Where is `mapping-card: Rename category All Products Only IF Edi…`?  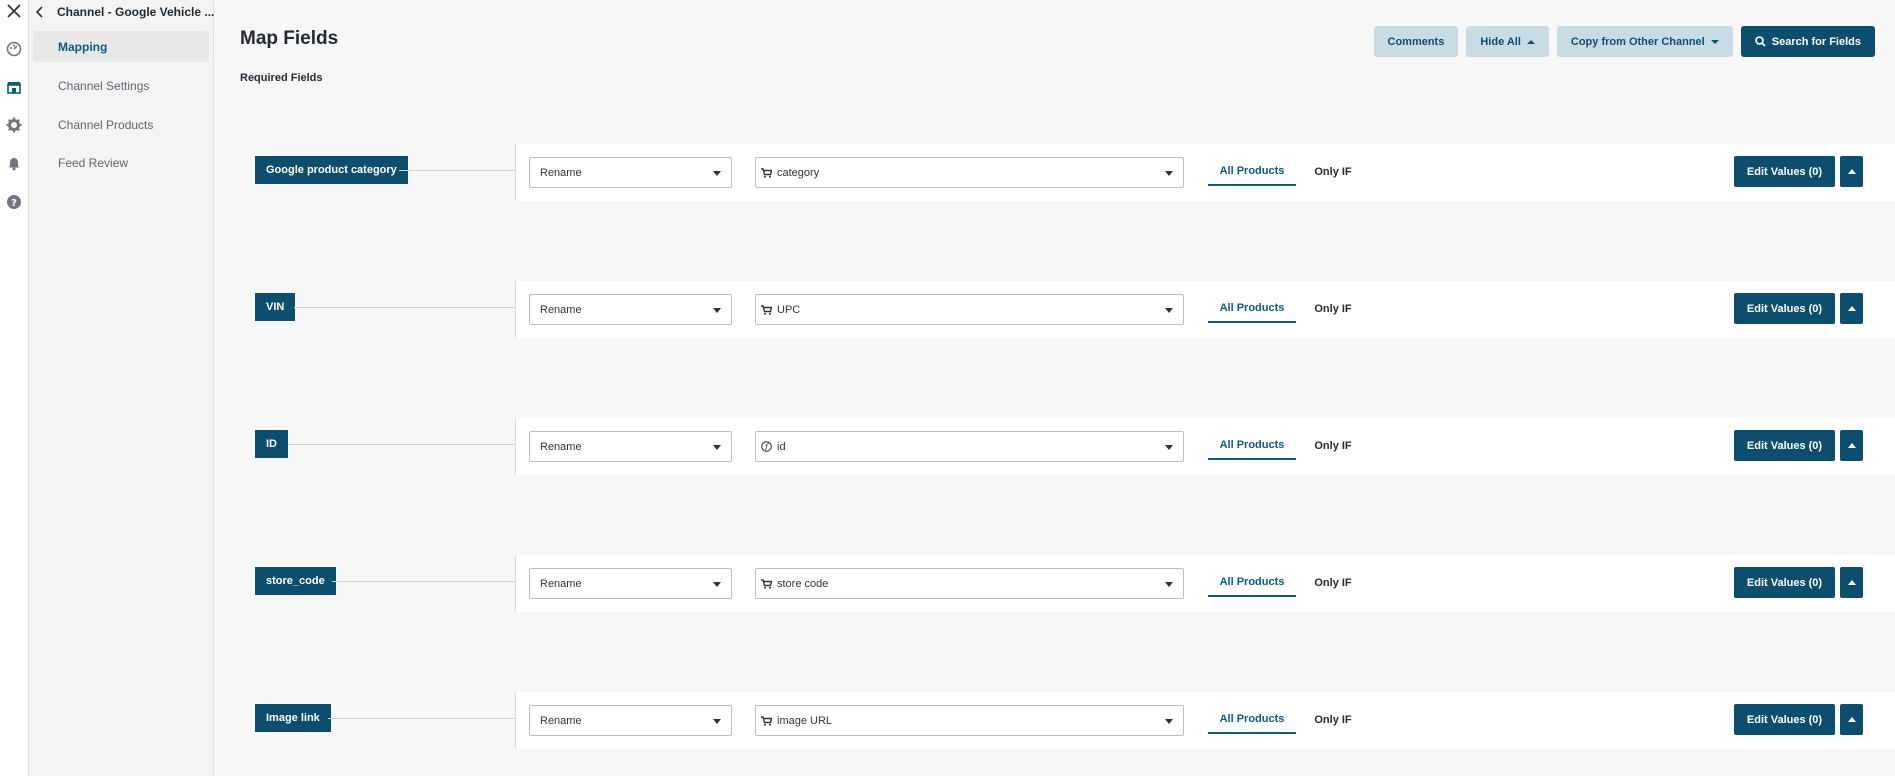
mapping-card: Rename category All Products Only IF Edi… is located at coordinates (1205, 172).